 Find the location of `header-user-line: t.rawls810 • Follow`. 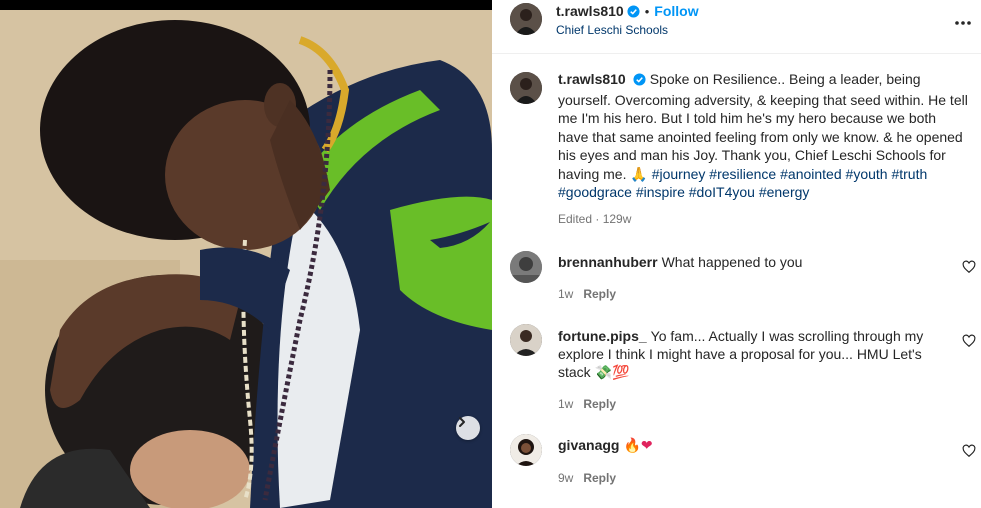

header-user-line: t.rawls810 • Follow is located at coordinates (627, 13).